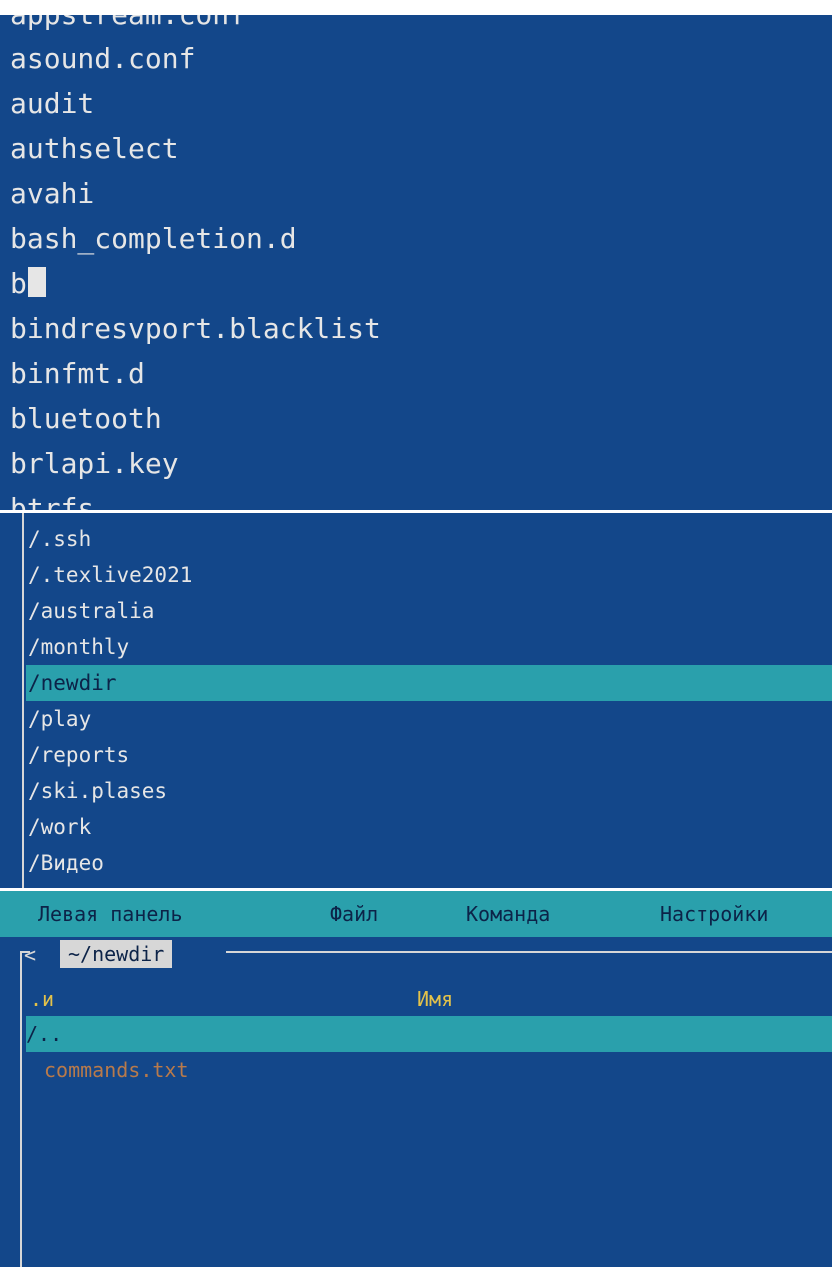 This screenshot has width=832, height=1267. I want to click on parent-dir-row: /.., so click(429, 1034).